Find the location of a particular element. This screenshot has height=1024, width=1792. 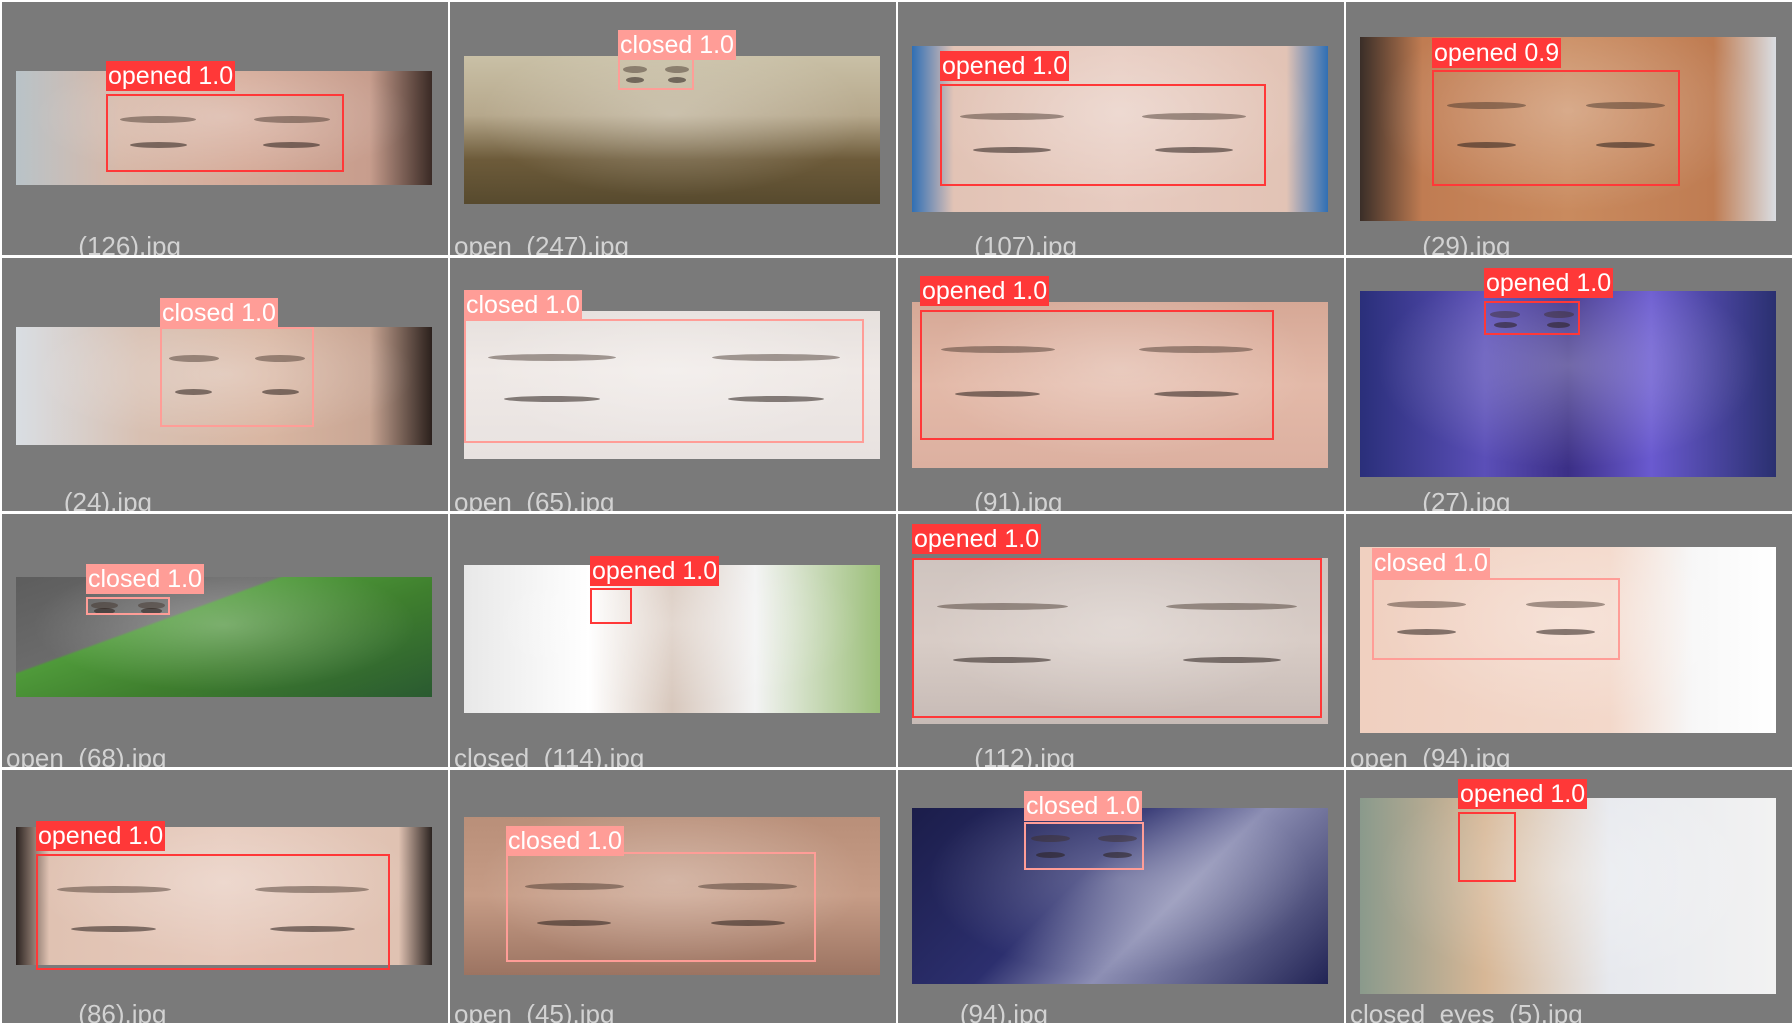

prediction-tile: closed 1.0 ____(94).jpg is located at coordinates (1121, 896).